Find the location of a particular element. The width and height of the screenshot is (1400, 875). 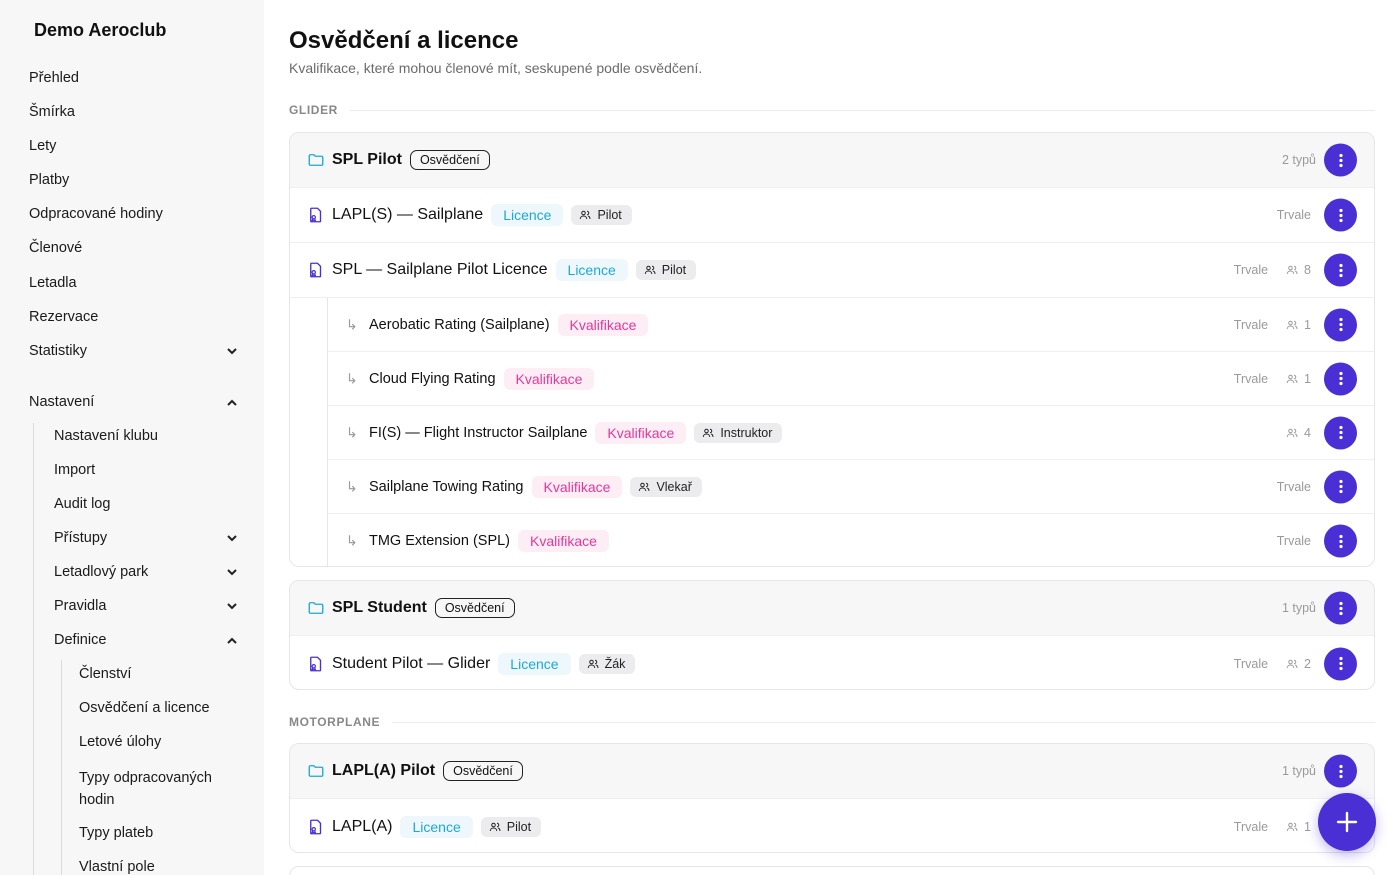

sidebar-item-nastaveni: Nastavení is located at coordinates (134, 402).